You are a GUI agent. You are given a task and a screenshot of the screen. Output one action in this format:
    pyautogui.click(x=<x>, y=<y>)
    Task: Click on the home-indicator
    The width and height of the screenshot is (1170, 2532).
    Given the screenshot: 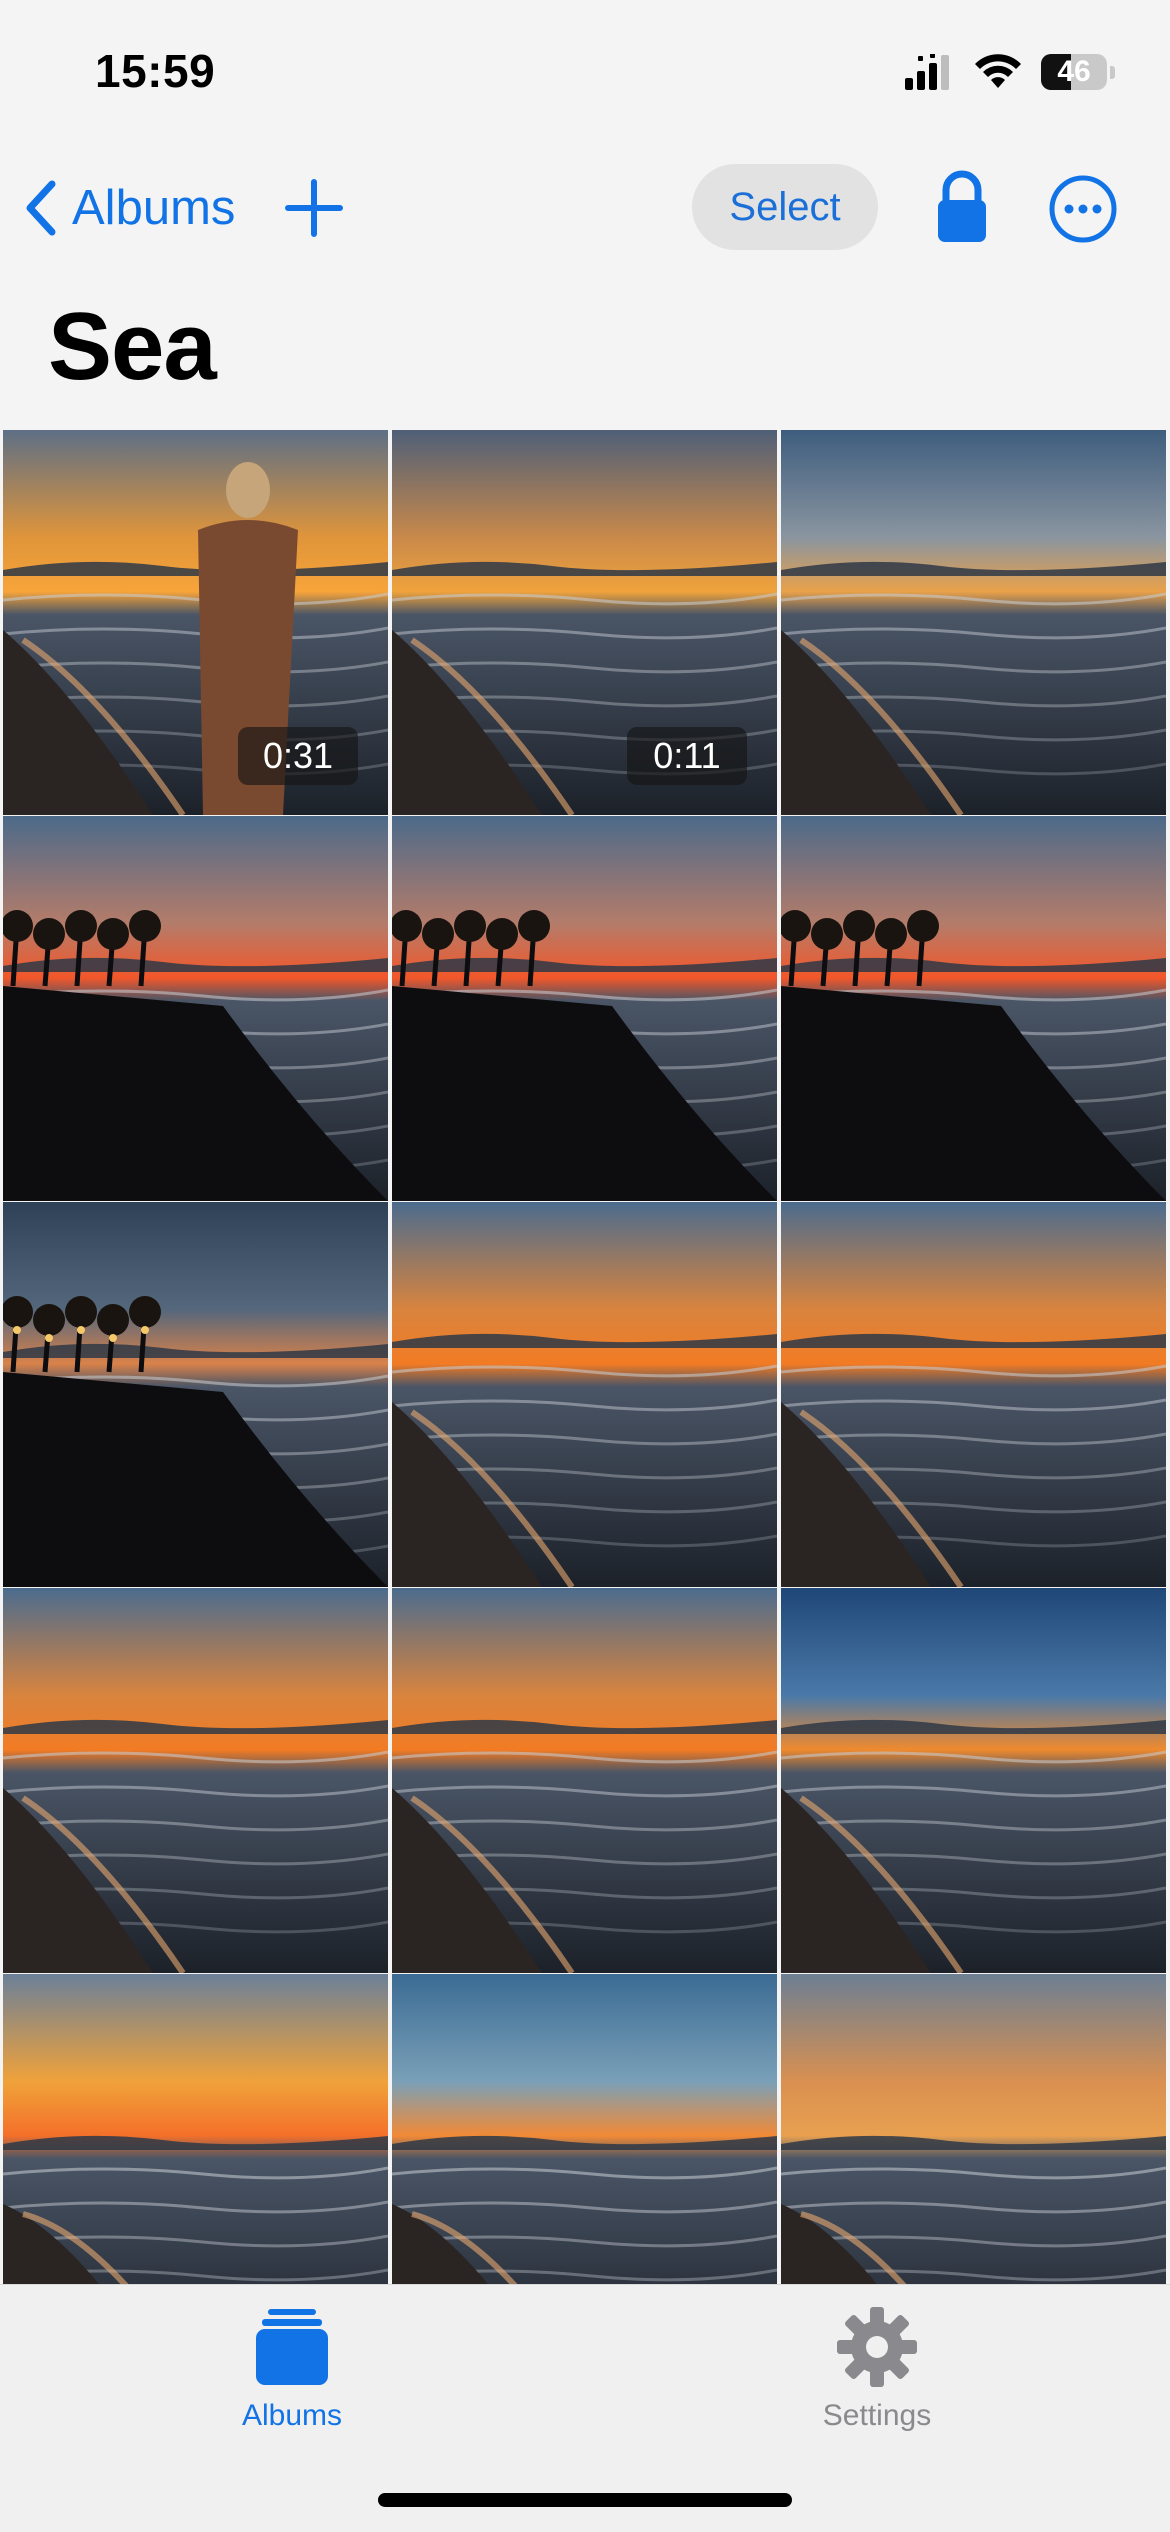 What is the action you would take?
    pyautogui.click(x=585, y=2500)
    